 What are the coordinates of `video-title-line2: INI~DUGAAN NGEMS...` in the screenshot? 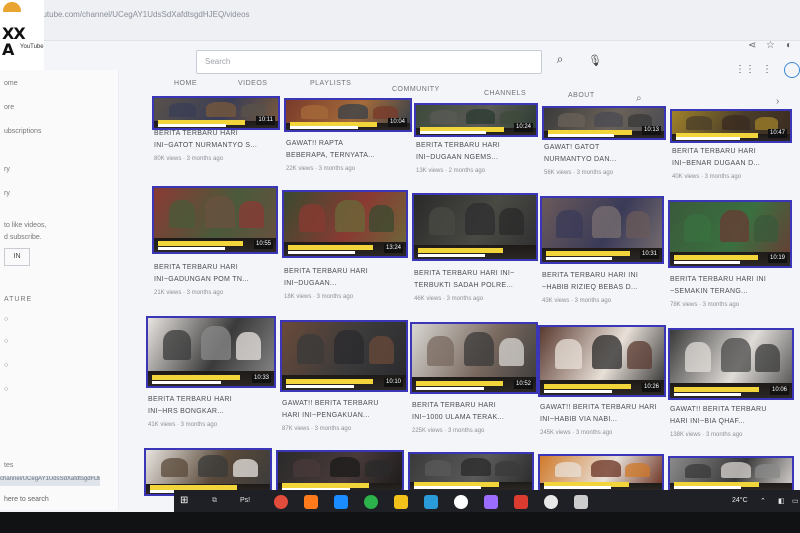 It's located at (457, 157).